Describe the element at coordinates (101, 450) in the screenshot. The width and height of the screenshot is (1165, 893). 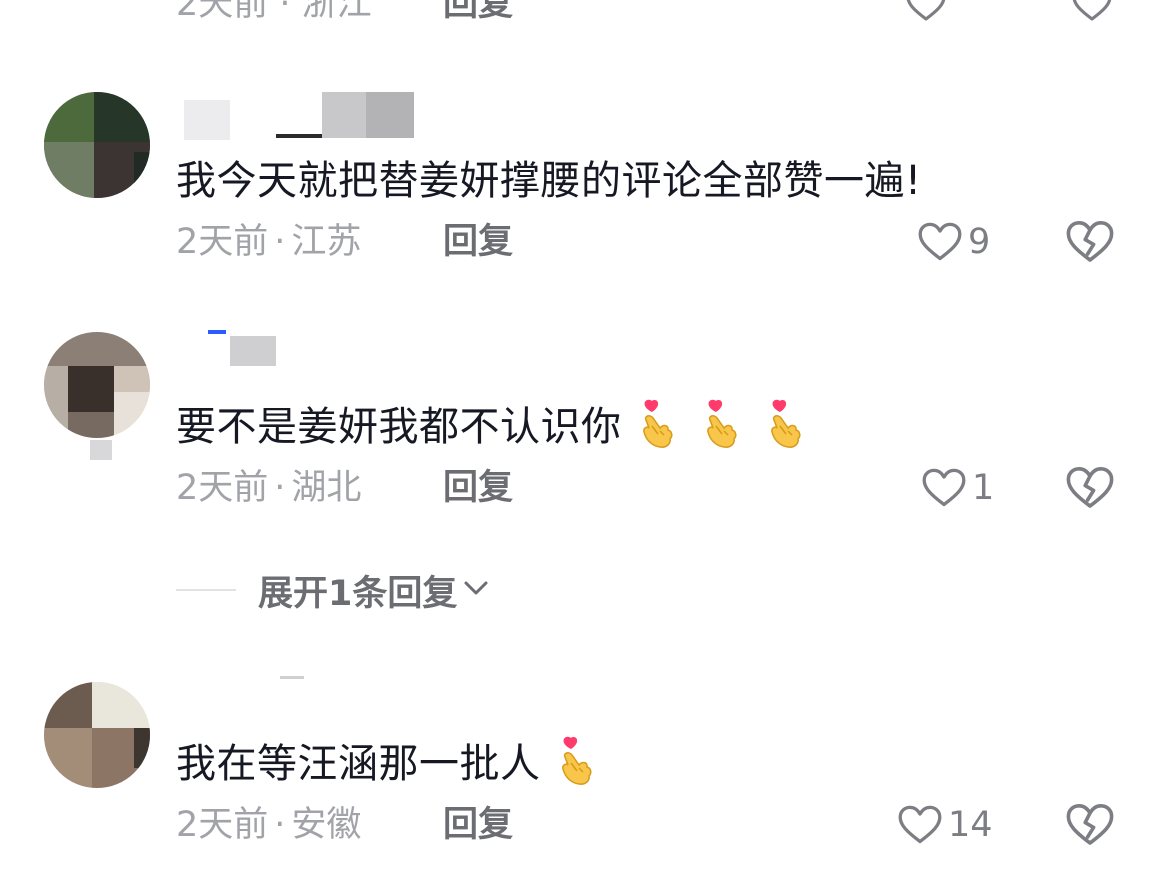
I see `avatar-fragment` at that location.